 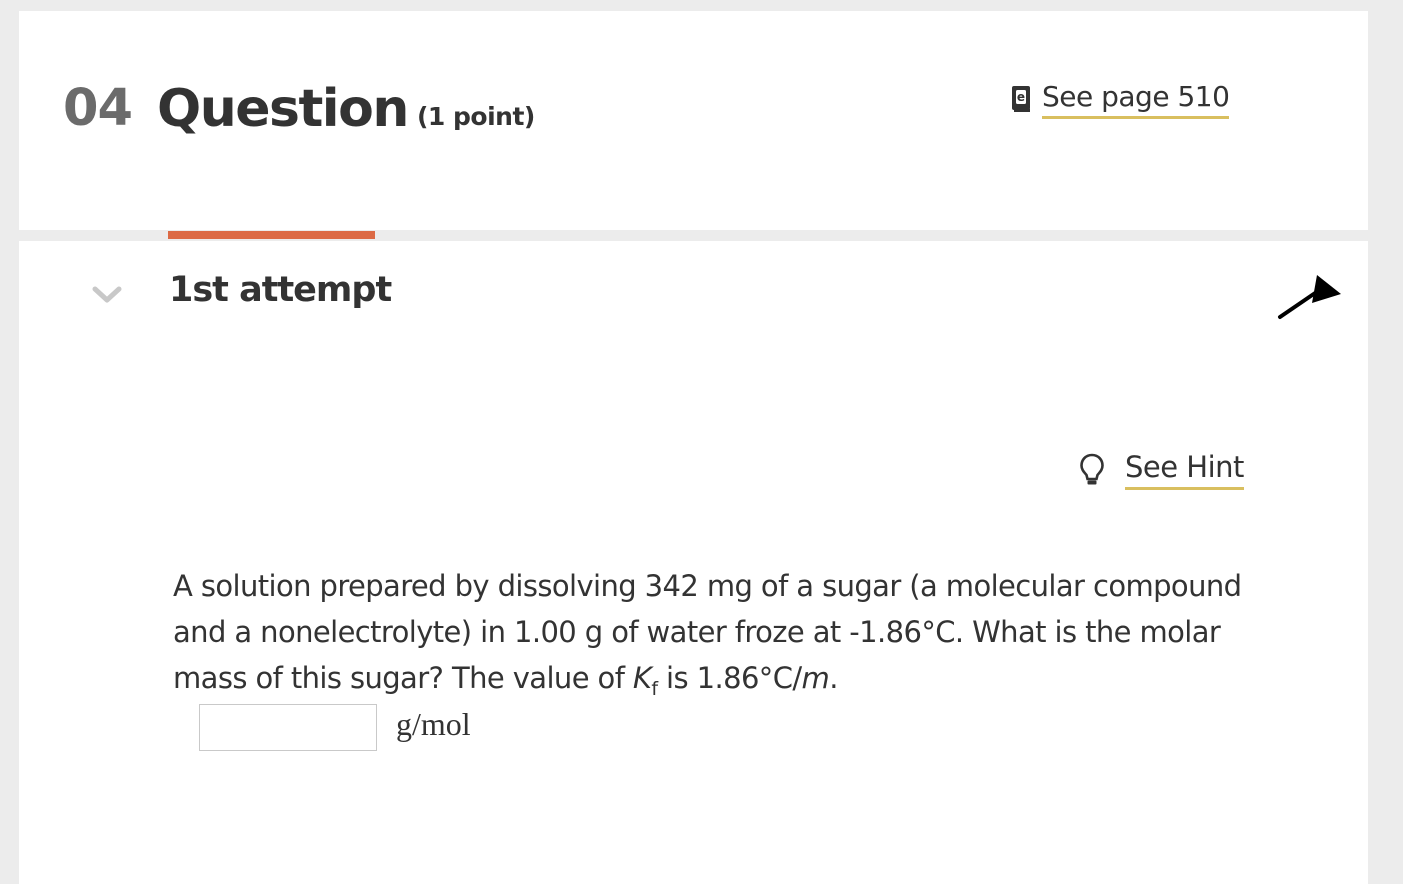 I want to click on attempt-tab-indicator, so click(x=271, y=235).